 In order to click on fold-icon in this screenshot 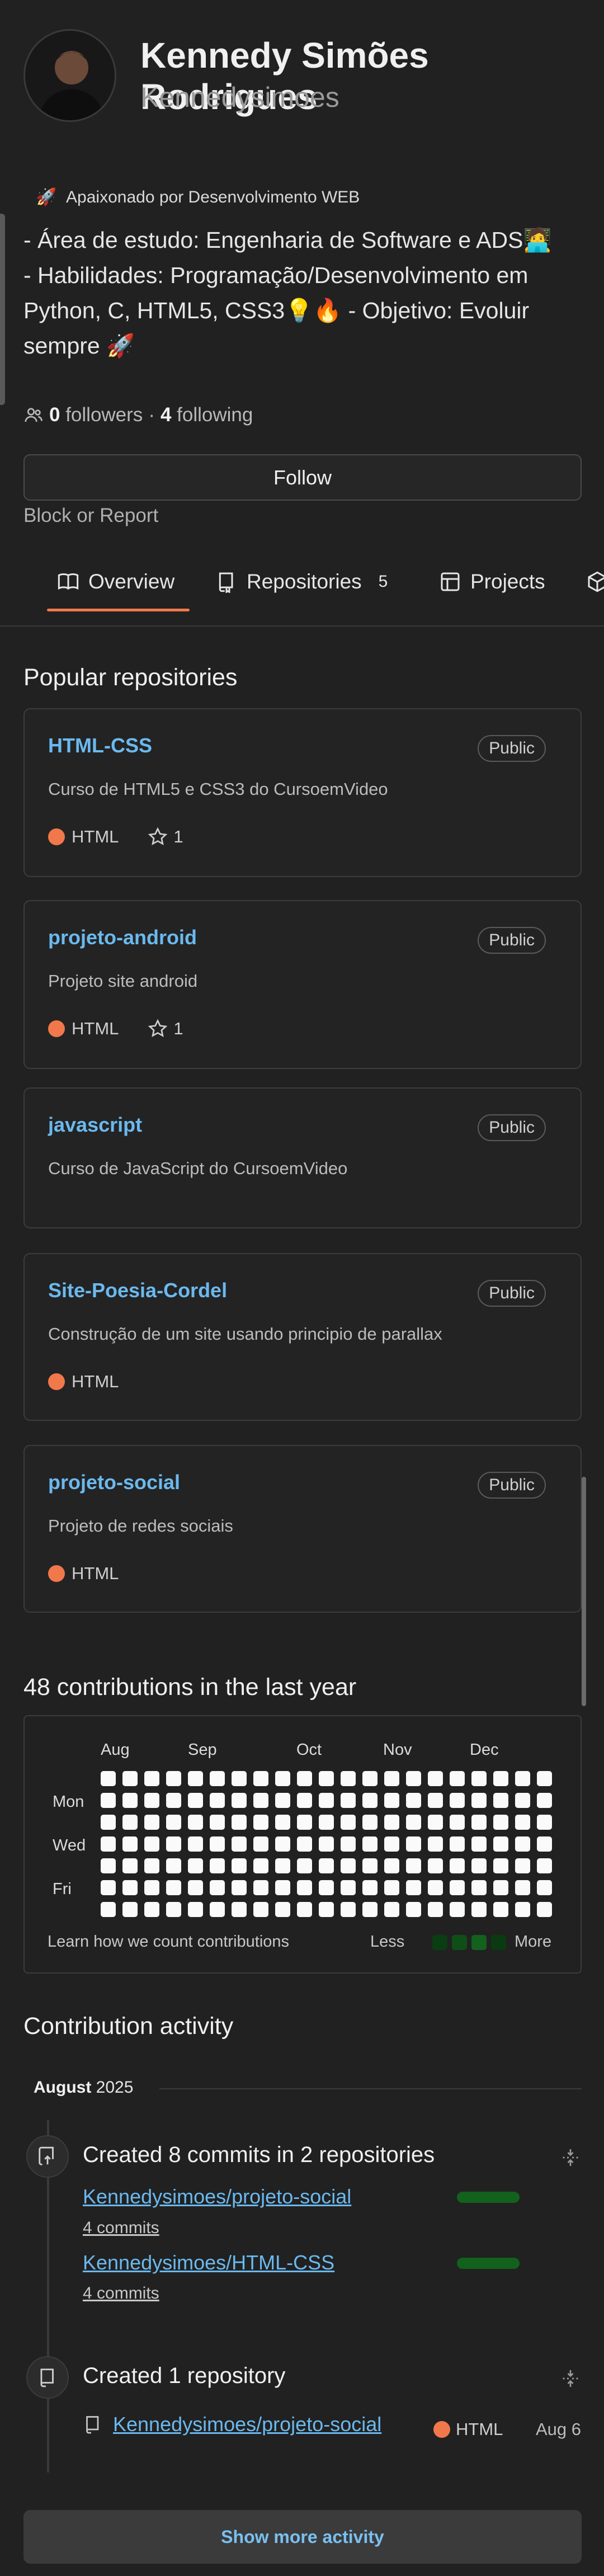, I will do `click(570, 2158)`.